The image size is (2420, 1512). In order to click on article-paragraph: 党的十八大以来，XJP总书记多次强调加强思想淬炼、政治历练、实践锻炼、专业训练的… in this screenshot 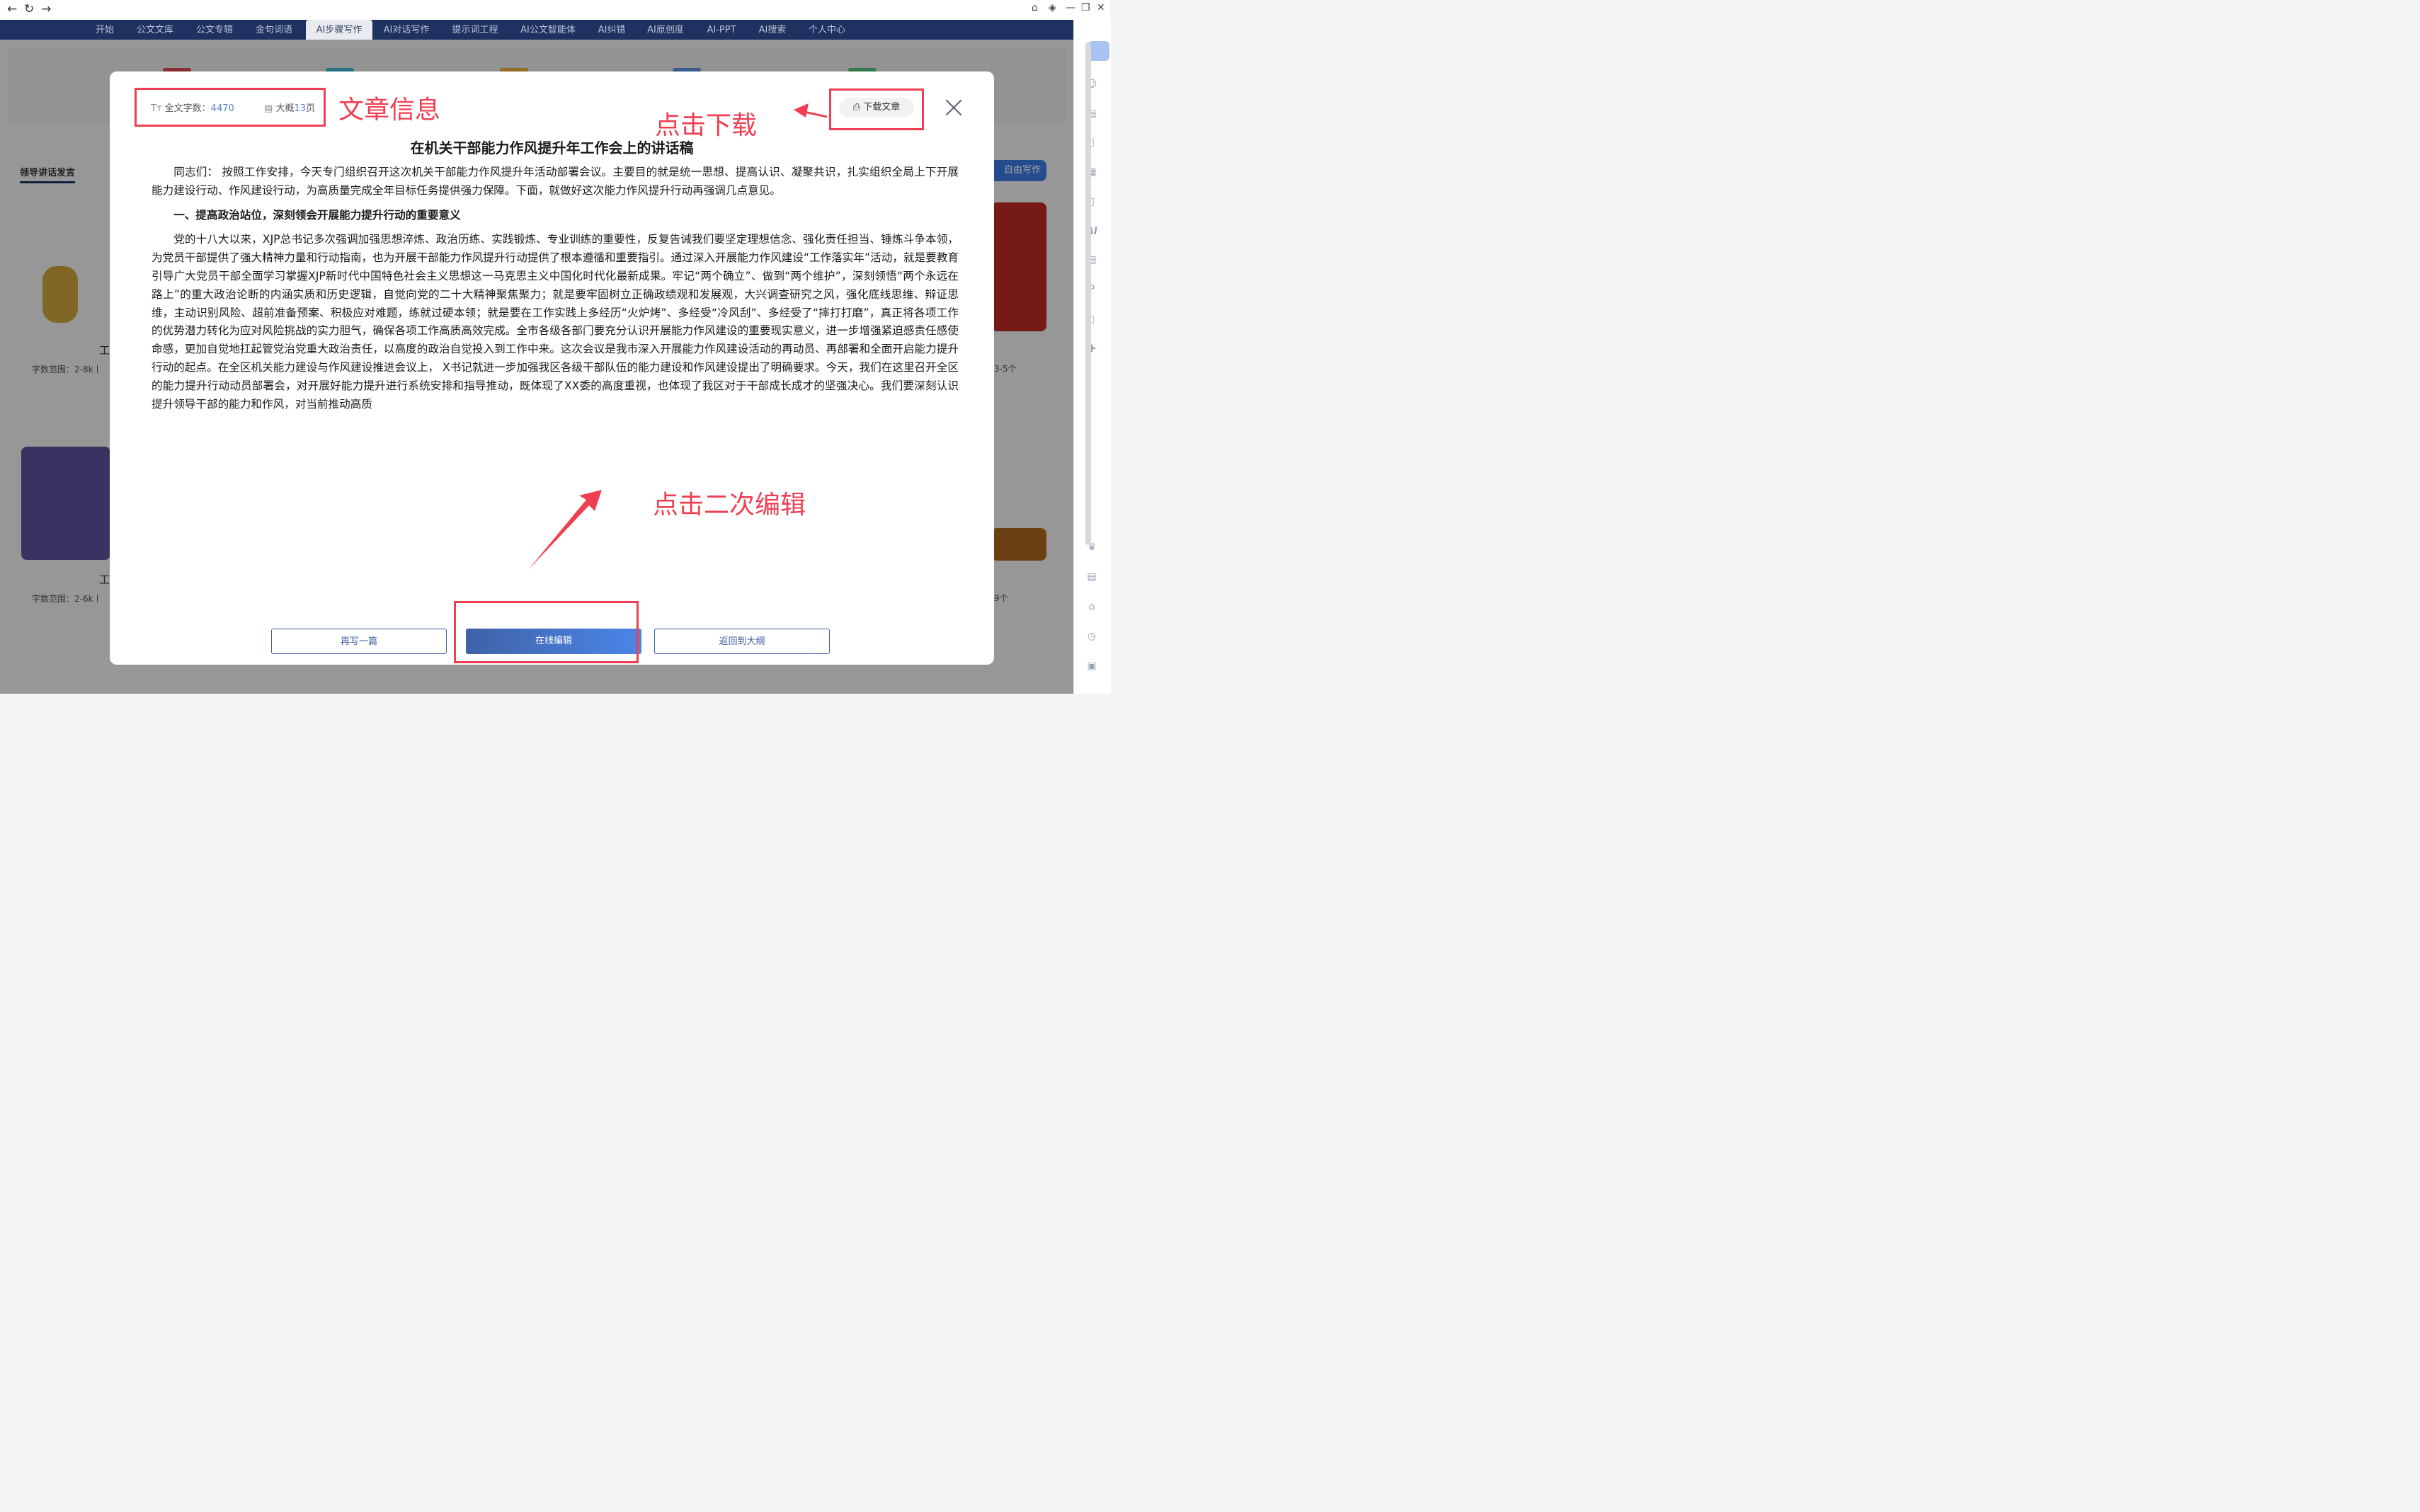, I will do `click(555, 322)`.